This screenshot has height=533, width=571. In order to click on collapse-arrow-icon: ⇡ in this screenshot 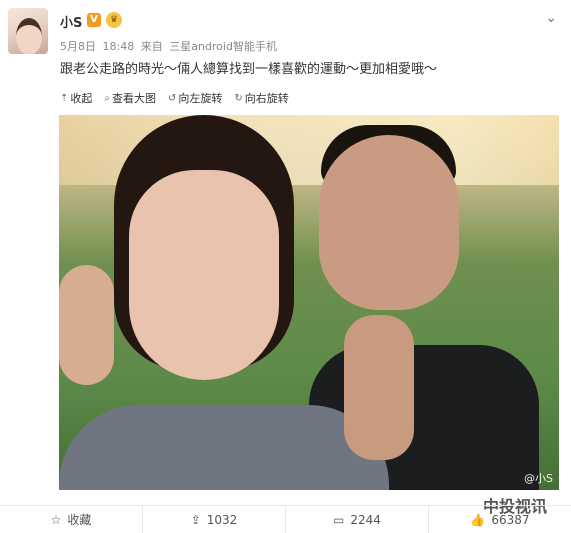, I will do `click(64, 98)`.